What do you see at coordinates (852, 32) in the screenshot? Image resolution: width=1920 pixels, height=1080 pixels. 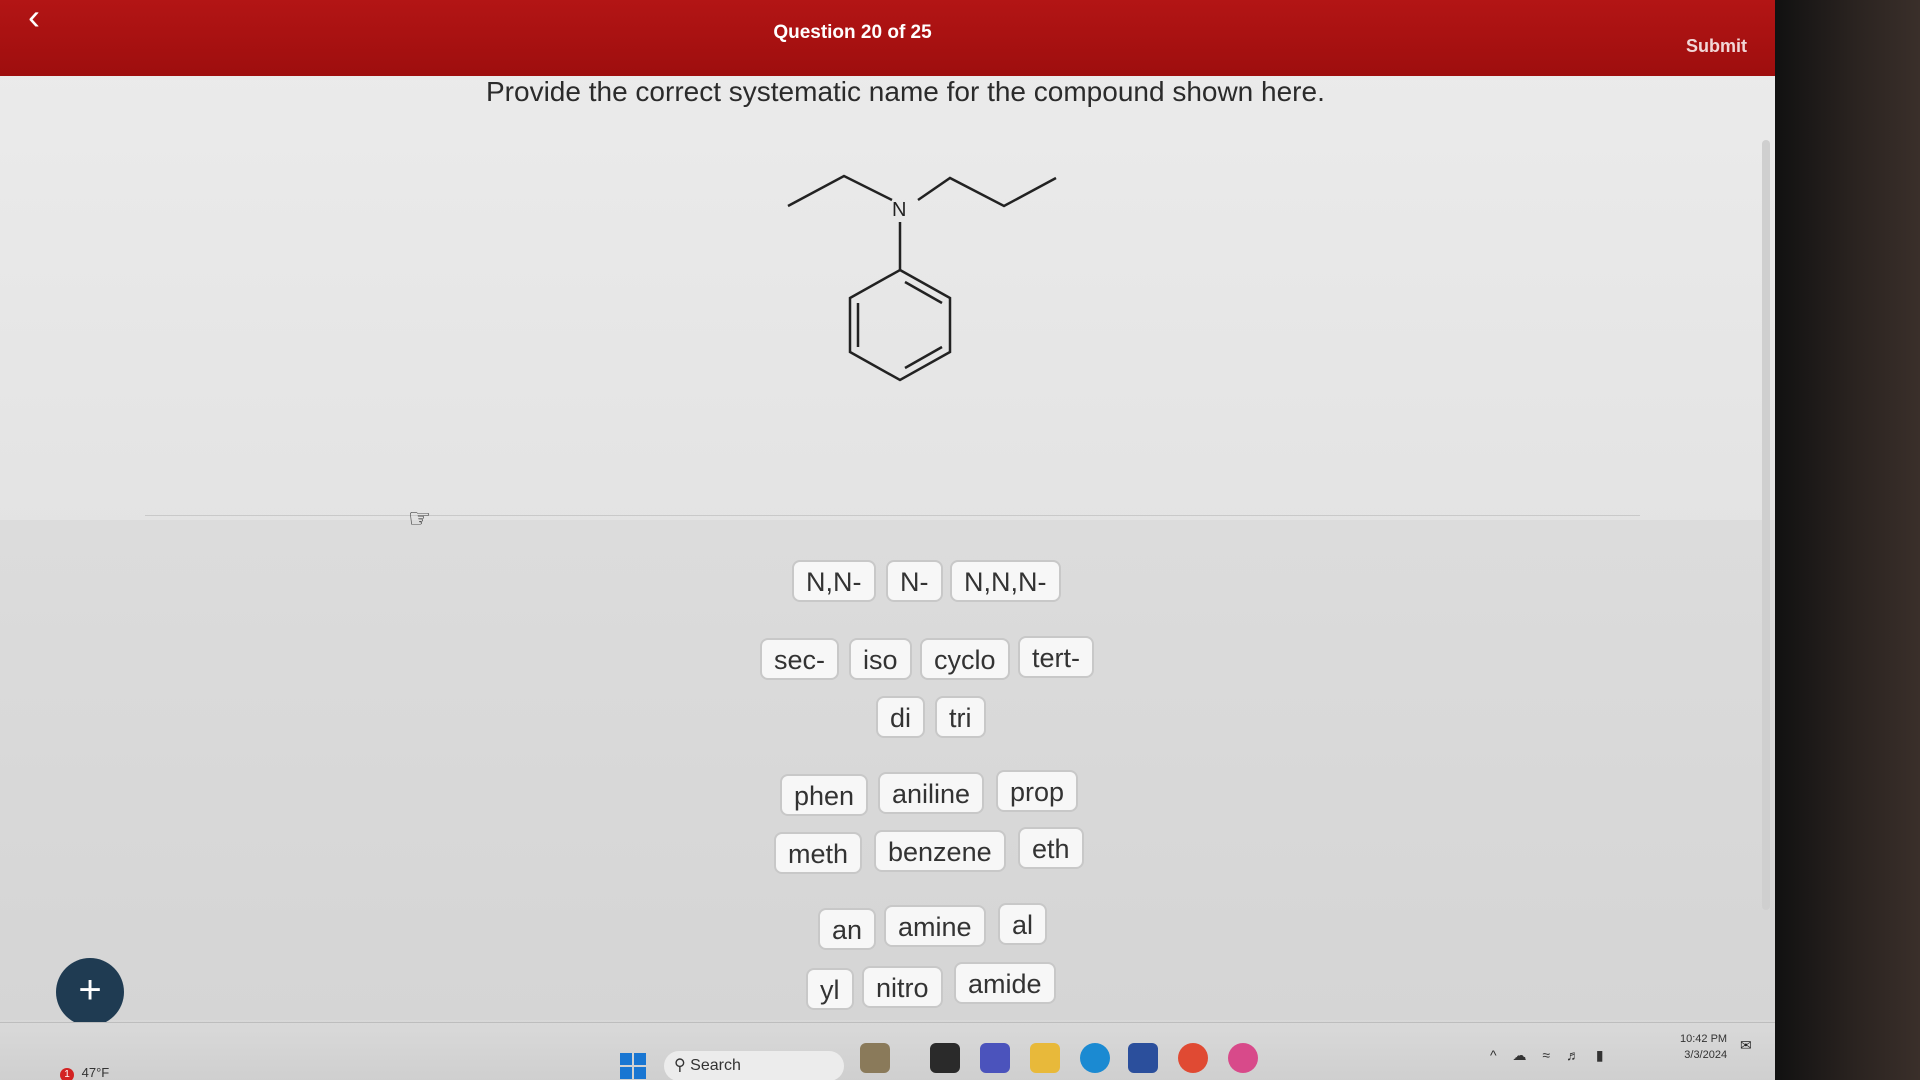 I see `question-counter: Question 20 of 25` at bounding box center [852, 32].